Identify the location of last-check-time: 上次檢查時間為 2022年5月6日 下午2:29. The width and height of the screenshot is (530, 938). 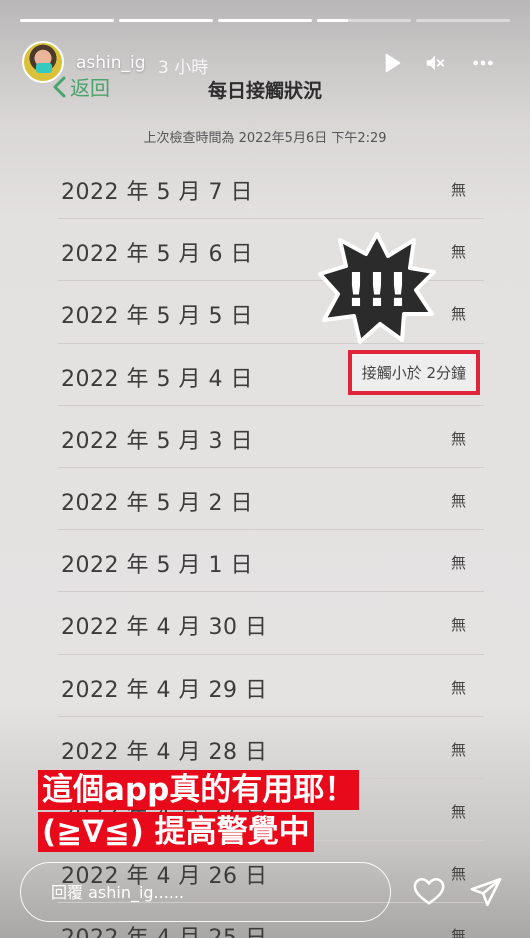
(265, 138).